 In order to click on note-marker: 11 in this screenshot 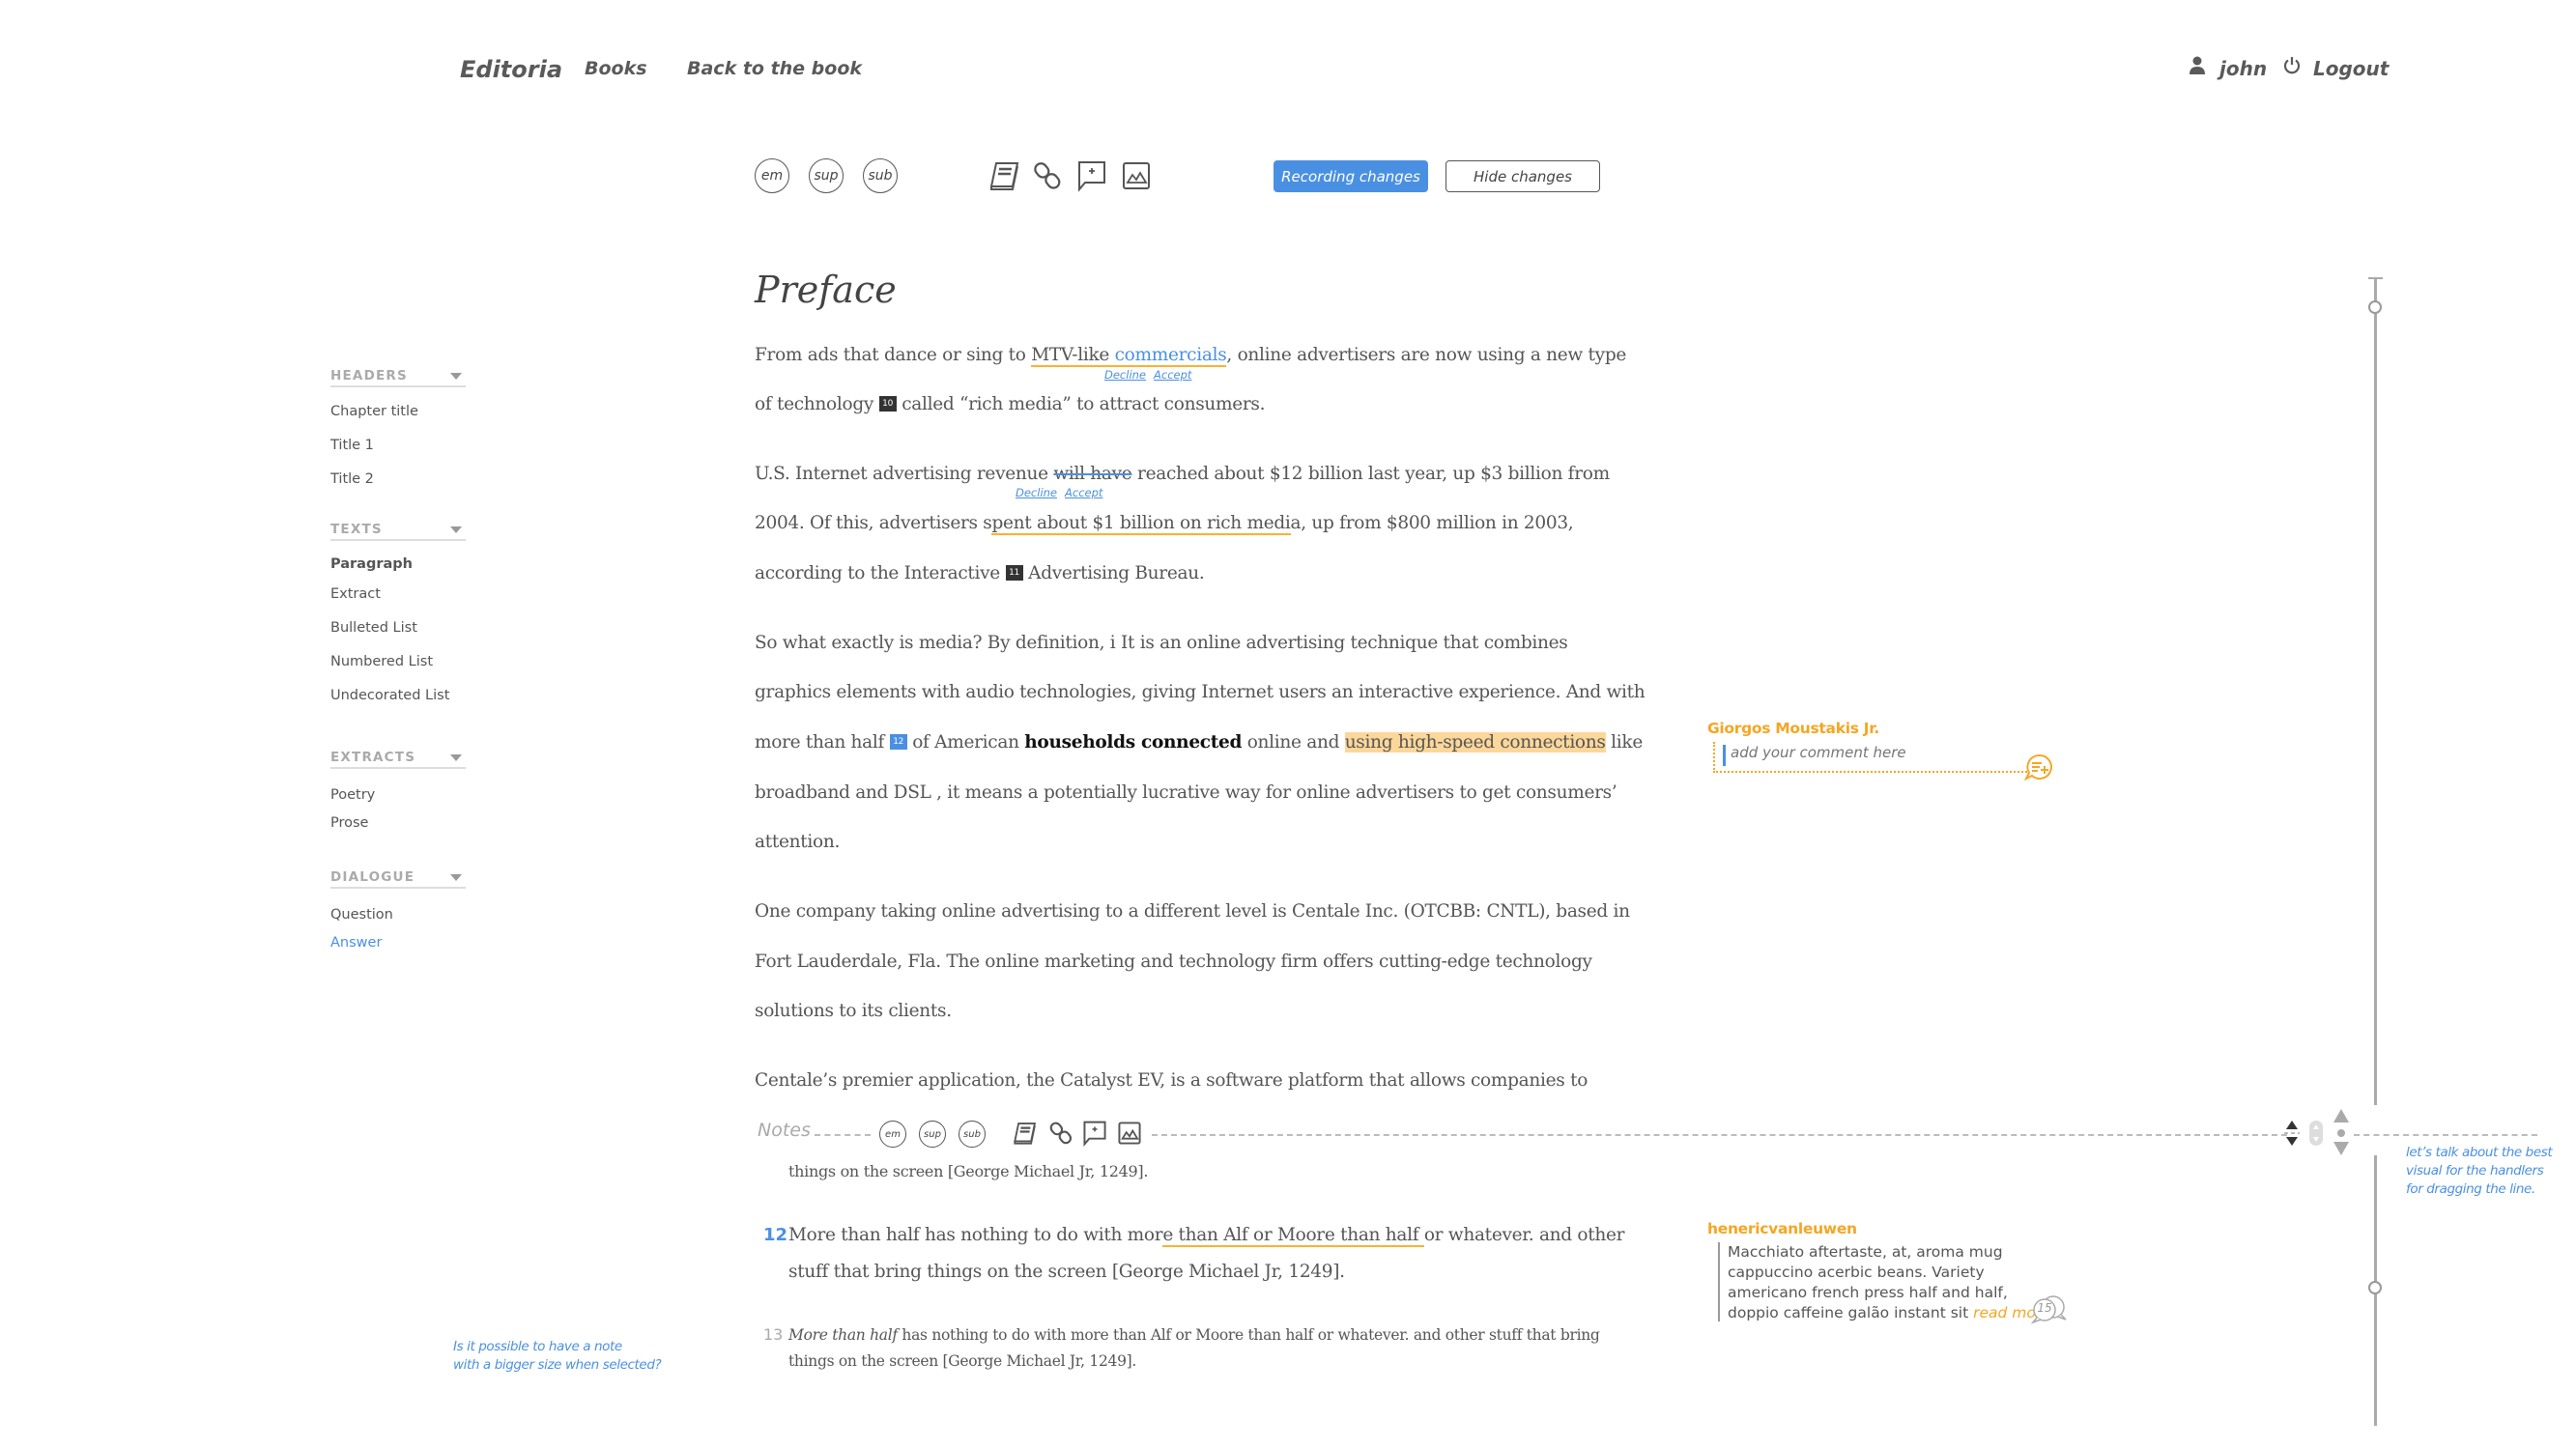, I will do `click(1014, 573)`.